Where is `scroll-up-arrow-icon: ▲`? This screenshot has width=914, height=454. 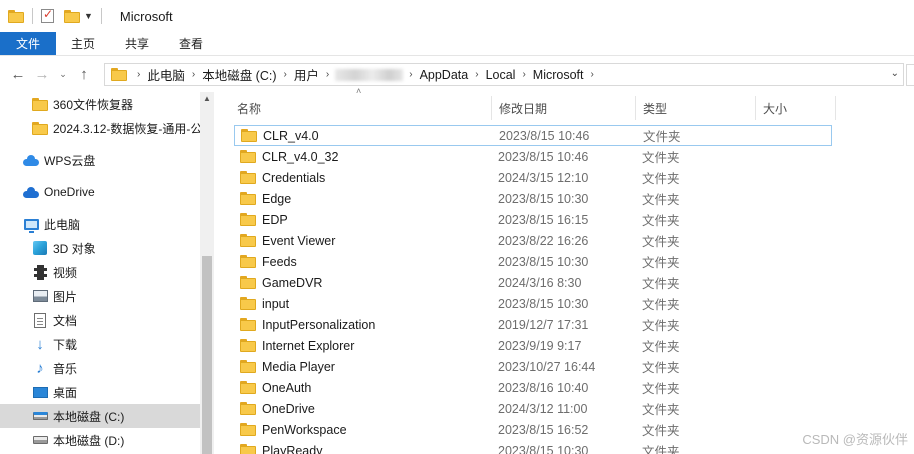 scroll-up-arrow-icon: ▲ is located at coordinates (207, 98).